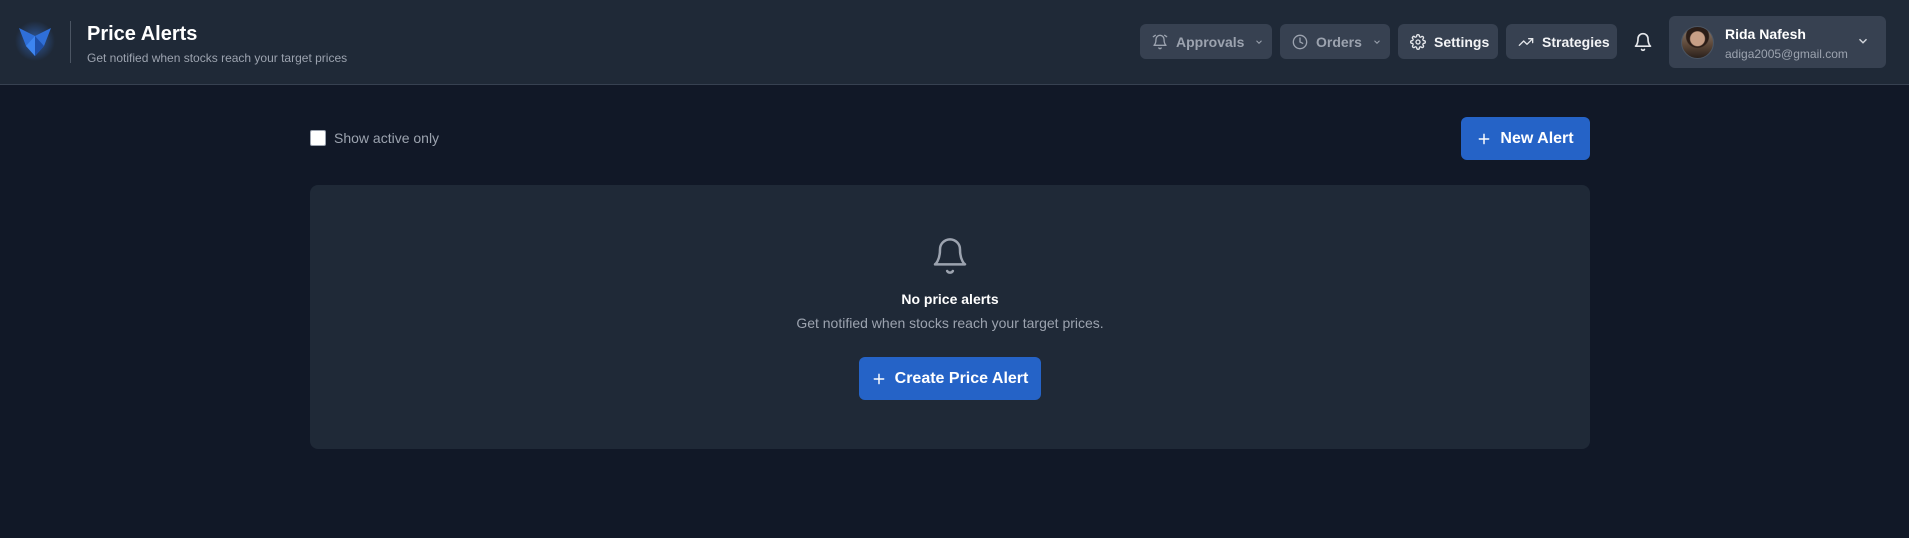 The image size is (1909, 538). I want to click on create-price-alert-label: Create Price Alert, so click(961, 378).